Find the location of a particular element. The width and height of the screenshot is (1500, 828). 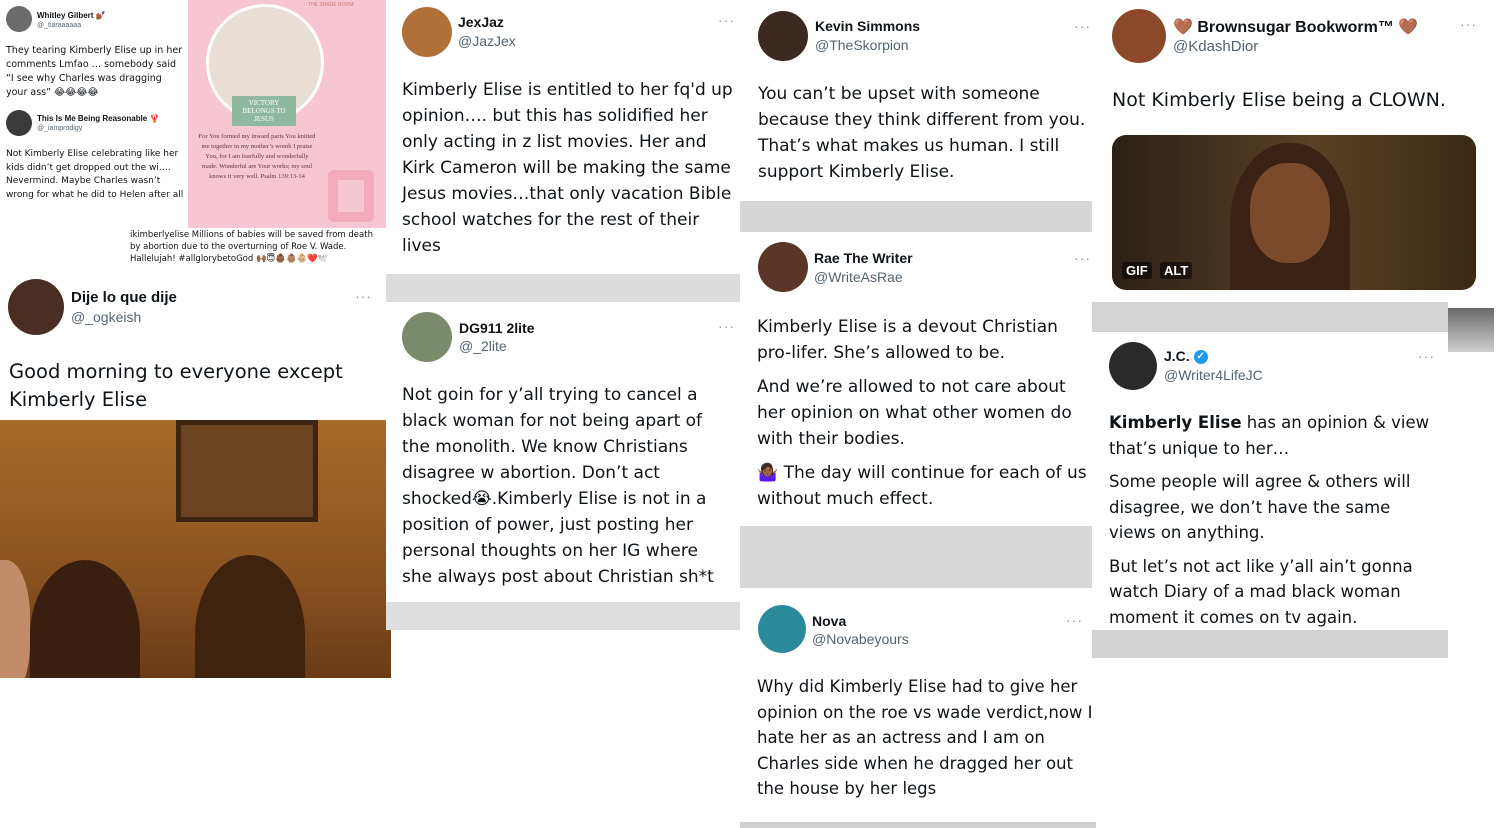

tweet-author-handle: @Novabeyours is located at coordinates (860, 639).